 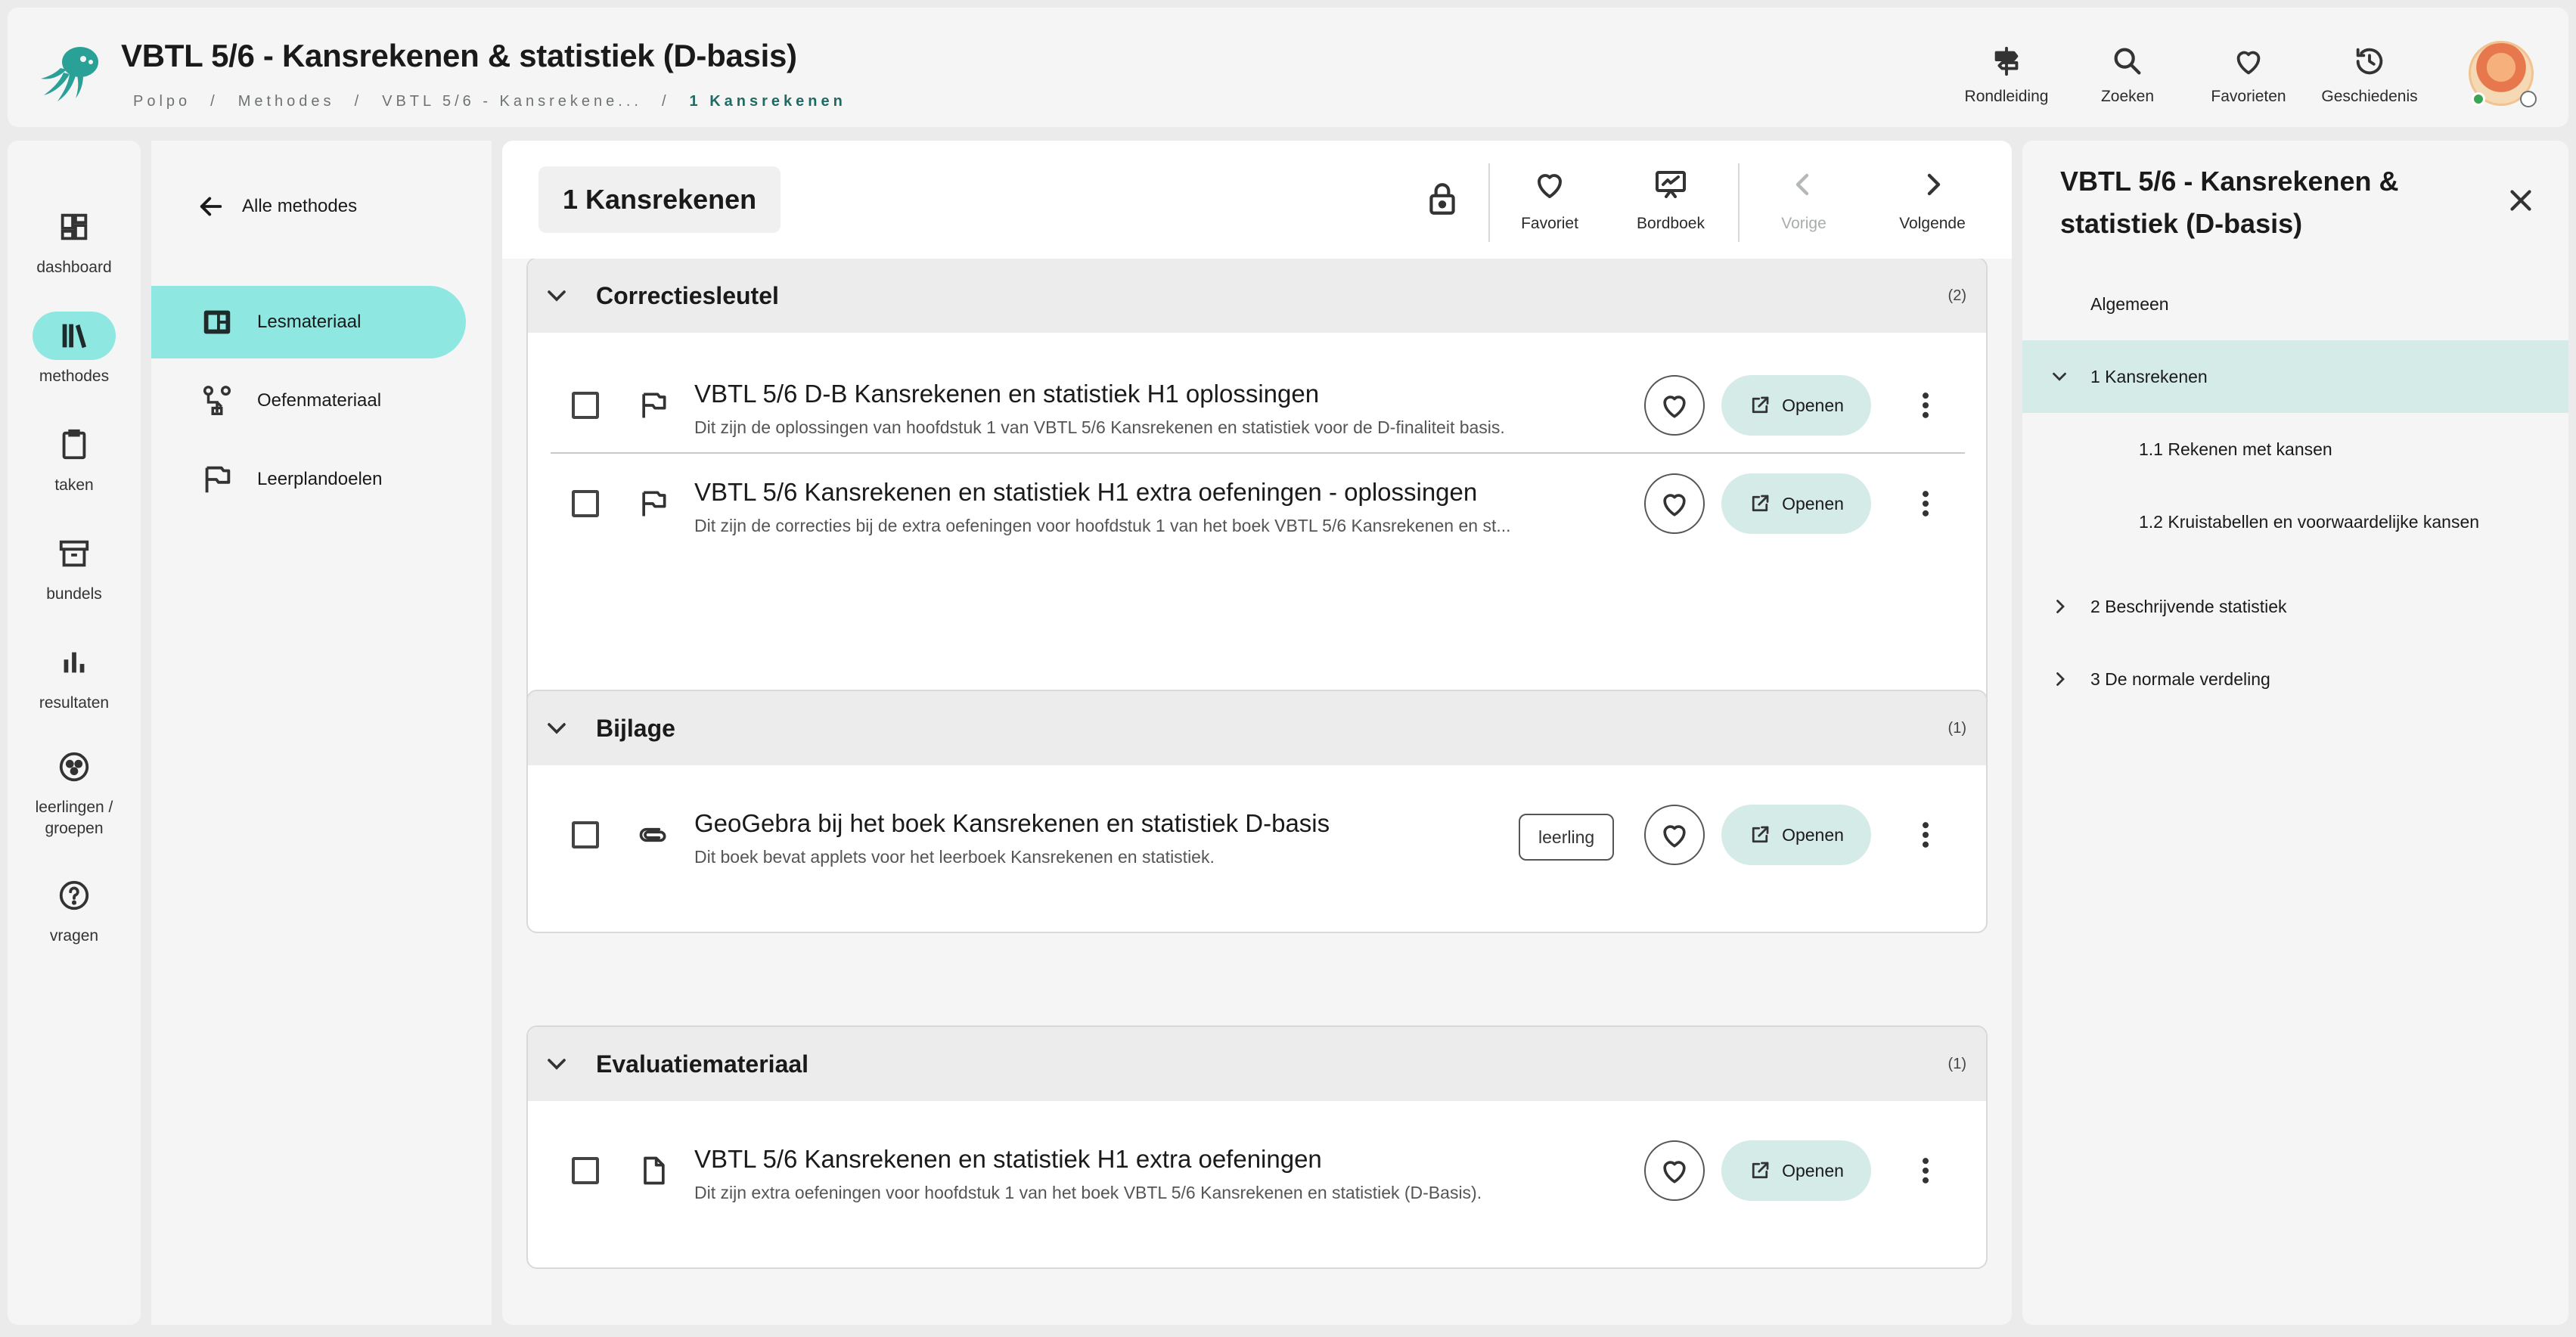 I want to click on zoeken-label: Zoeken, so click(x=2127, y=96).